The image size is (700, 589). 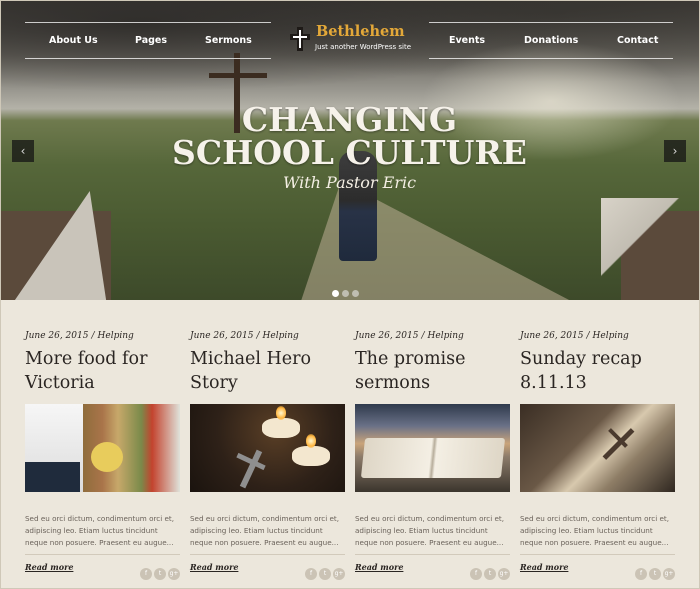 I want to click on slider-prev-arrow-icon: ‹, so click(x=23, y=151).